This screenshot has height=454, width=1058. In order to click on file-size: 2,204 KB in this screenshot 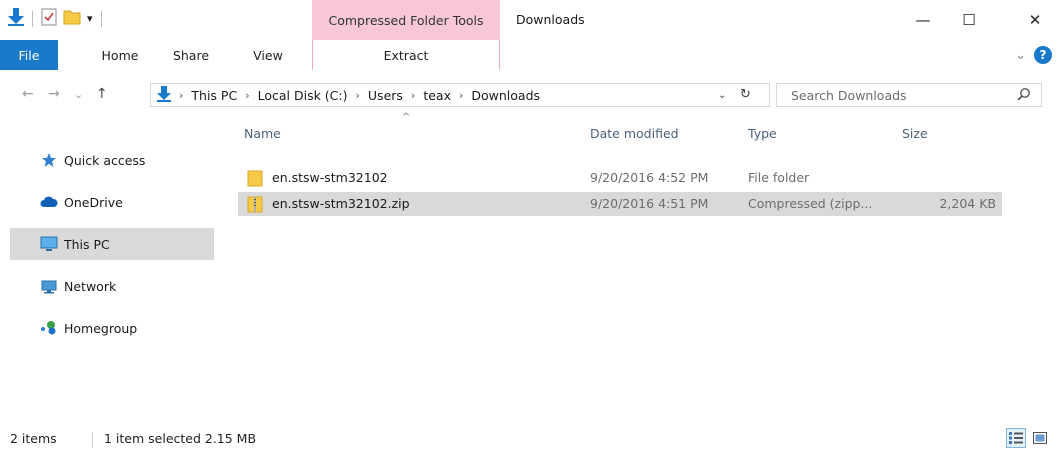, I will do `click(967, 203)`.